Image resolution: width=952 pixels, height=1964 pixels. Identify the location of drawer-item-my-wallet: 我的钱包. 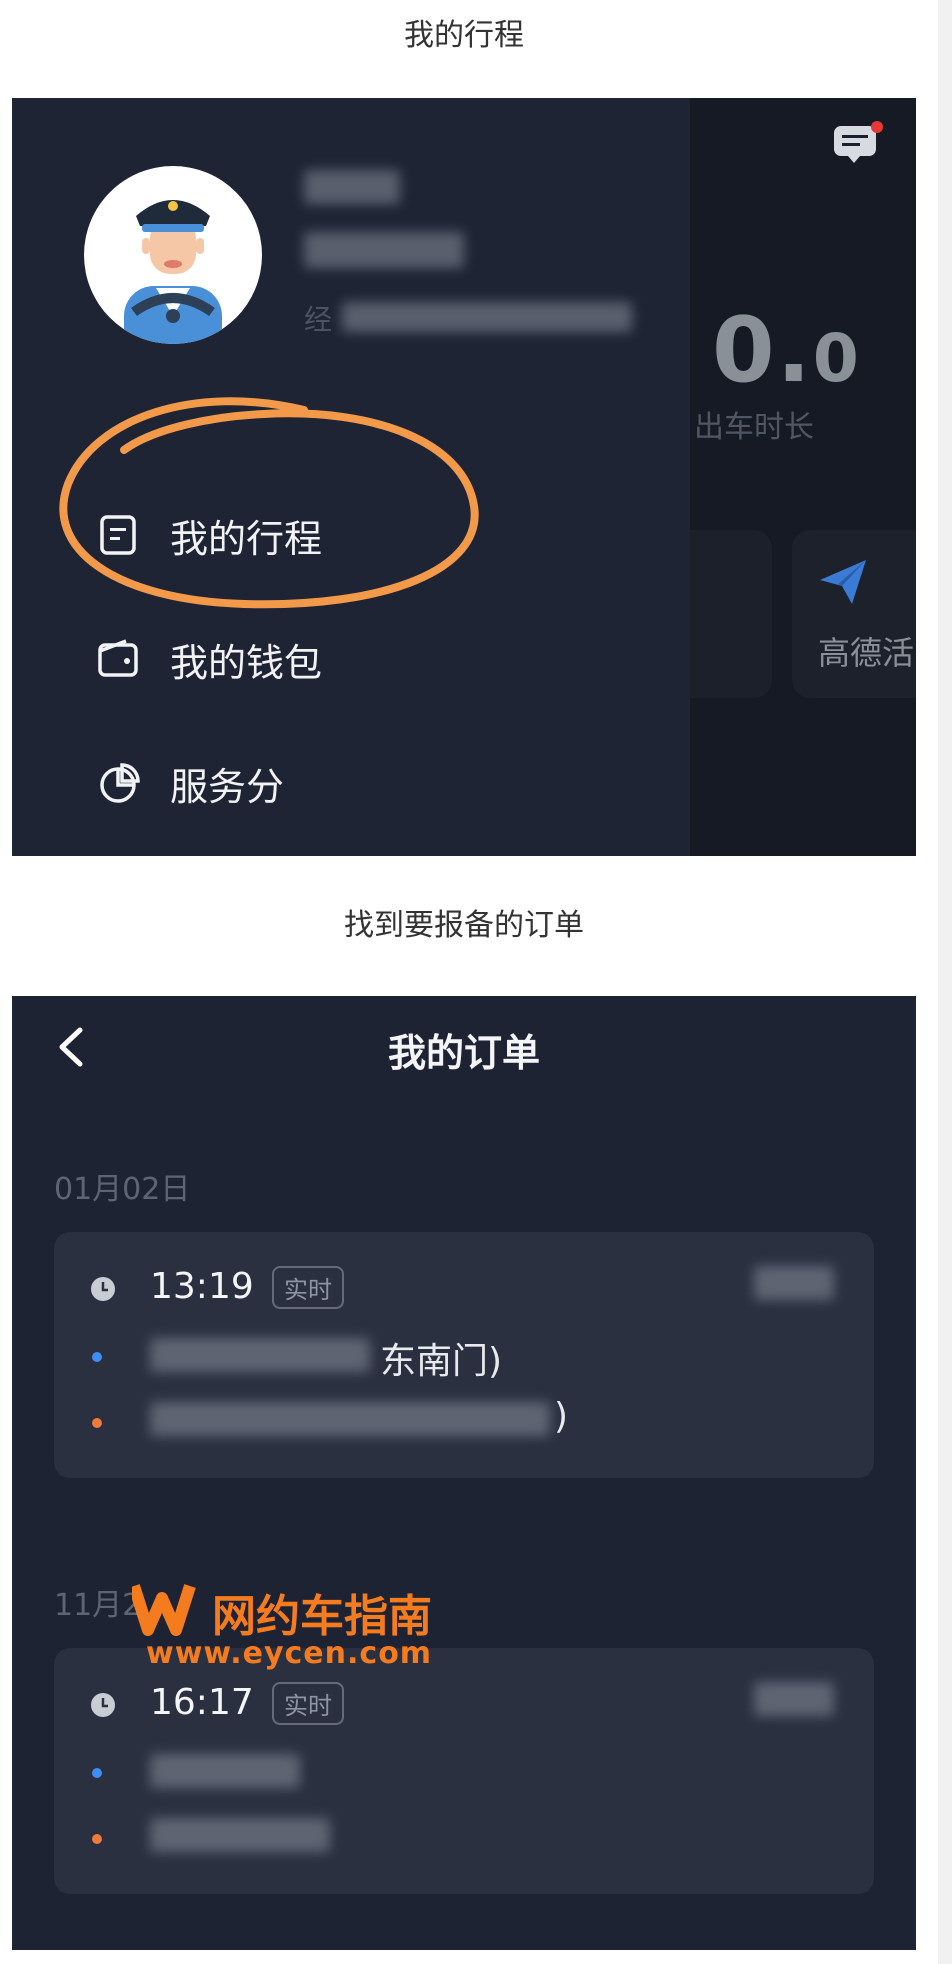
(209, 659).